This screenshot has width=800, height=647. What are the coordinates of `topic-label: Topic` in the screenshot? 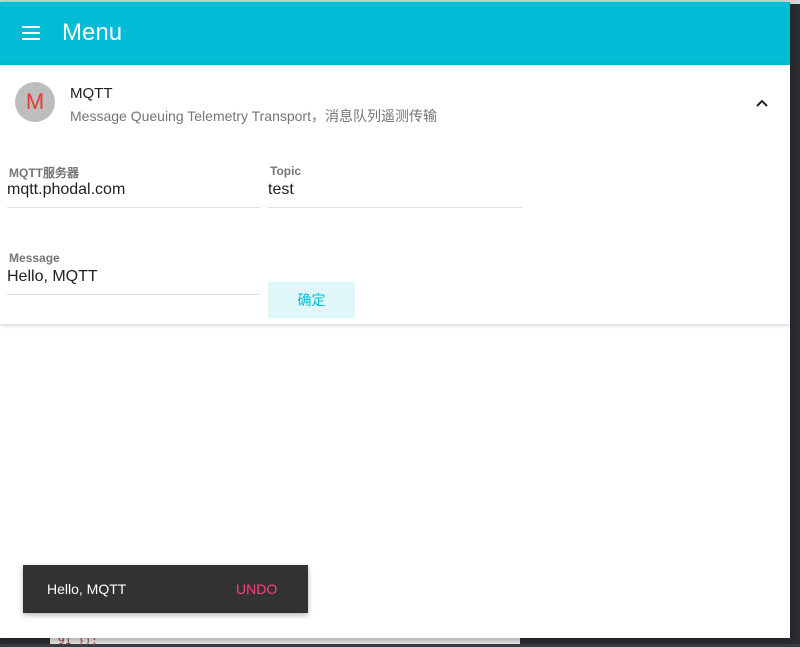 It's located at (286, 171).